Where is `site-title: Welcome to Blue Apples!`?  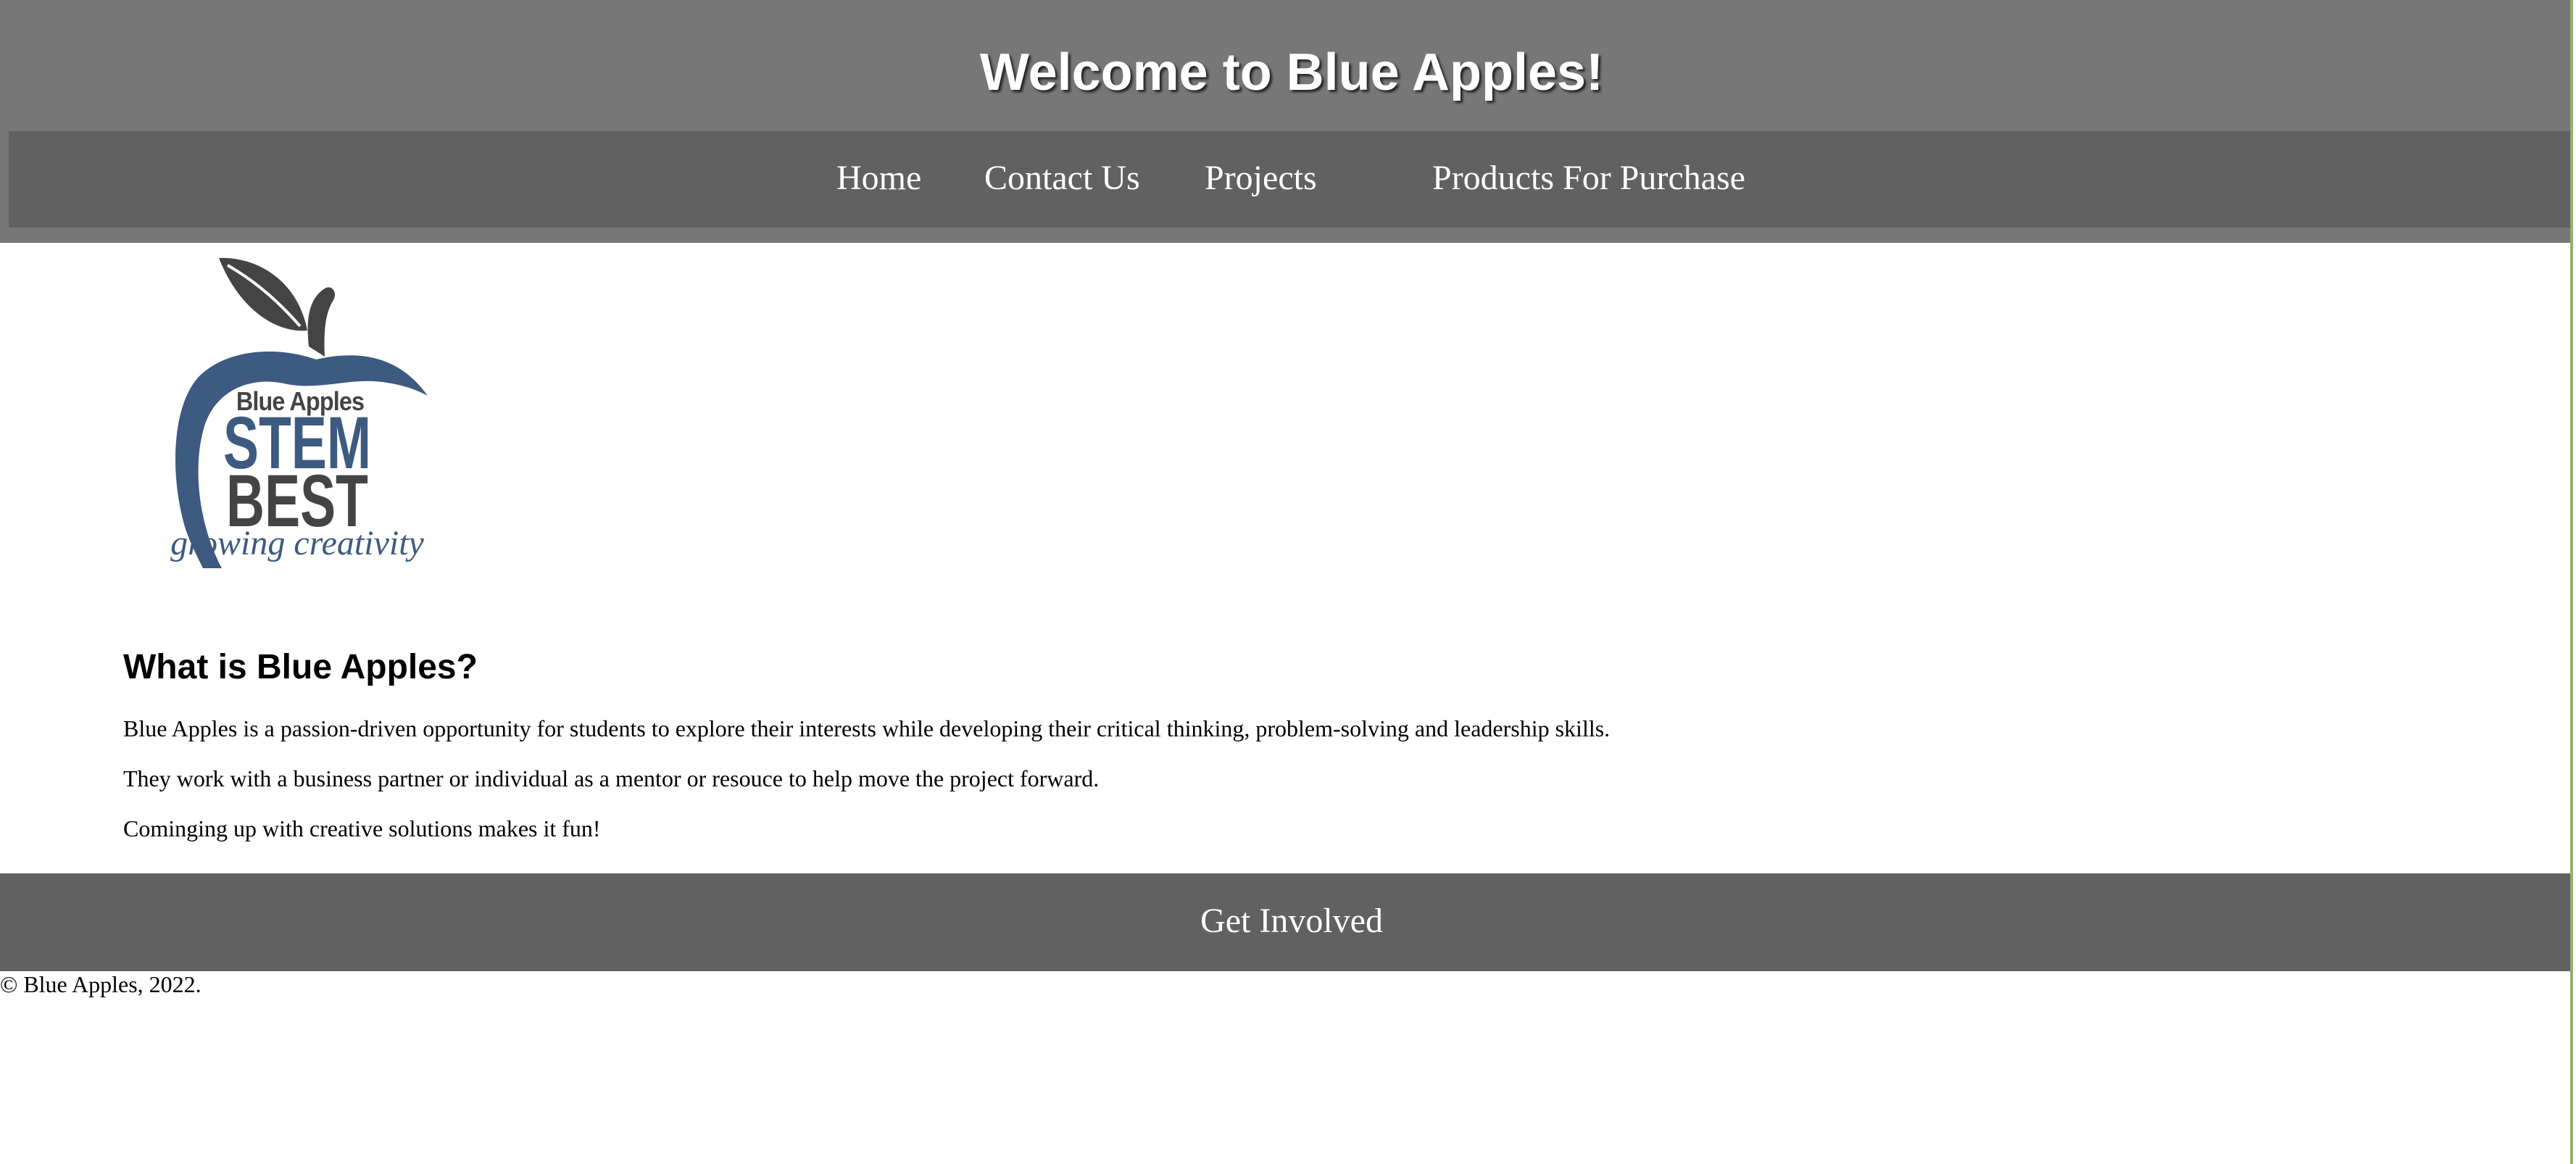 site-title: Welcome to Blue Apples! is located at coordinates (1291, 72).